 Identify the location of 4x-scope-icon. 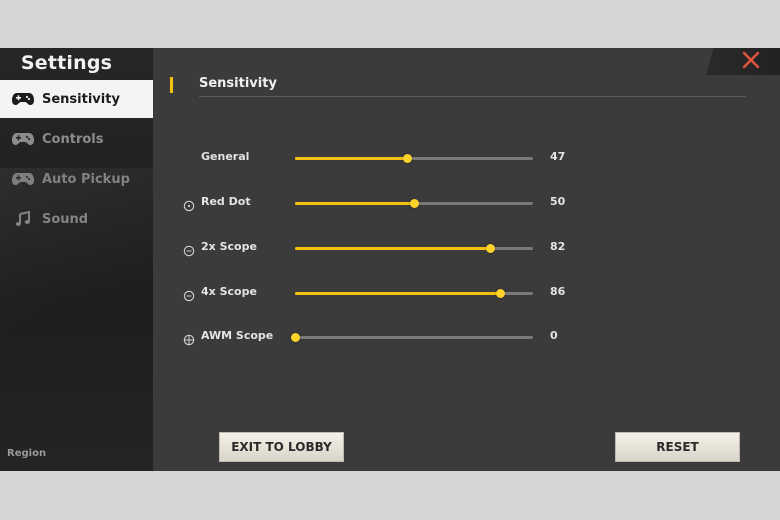
(189, 294).